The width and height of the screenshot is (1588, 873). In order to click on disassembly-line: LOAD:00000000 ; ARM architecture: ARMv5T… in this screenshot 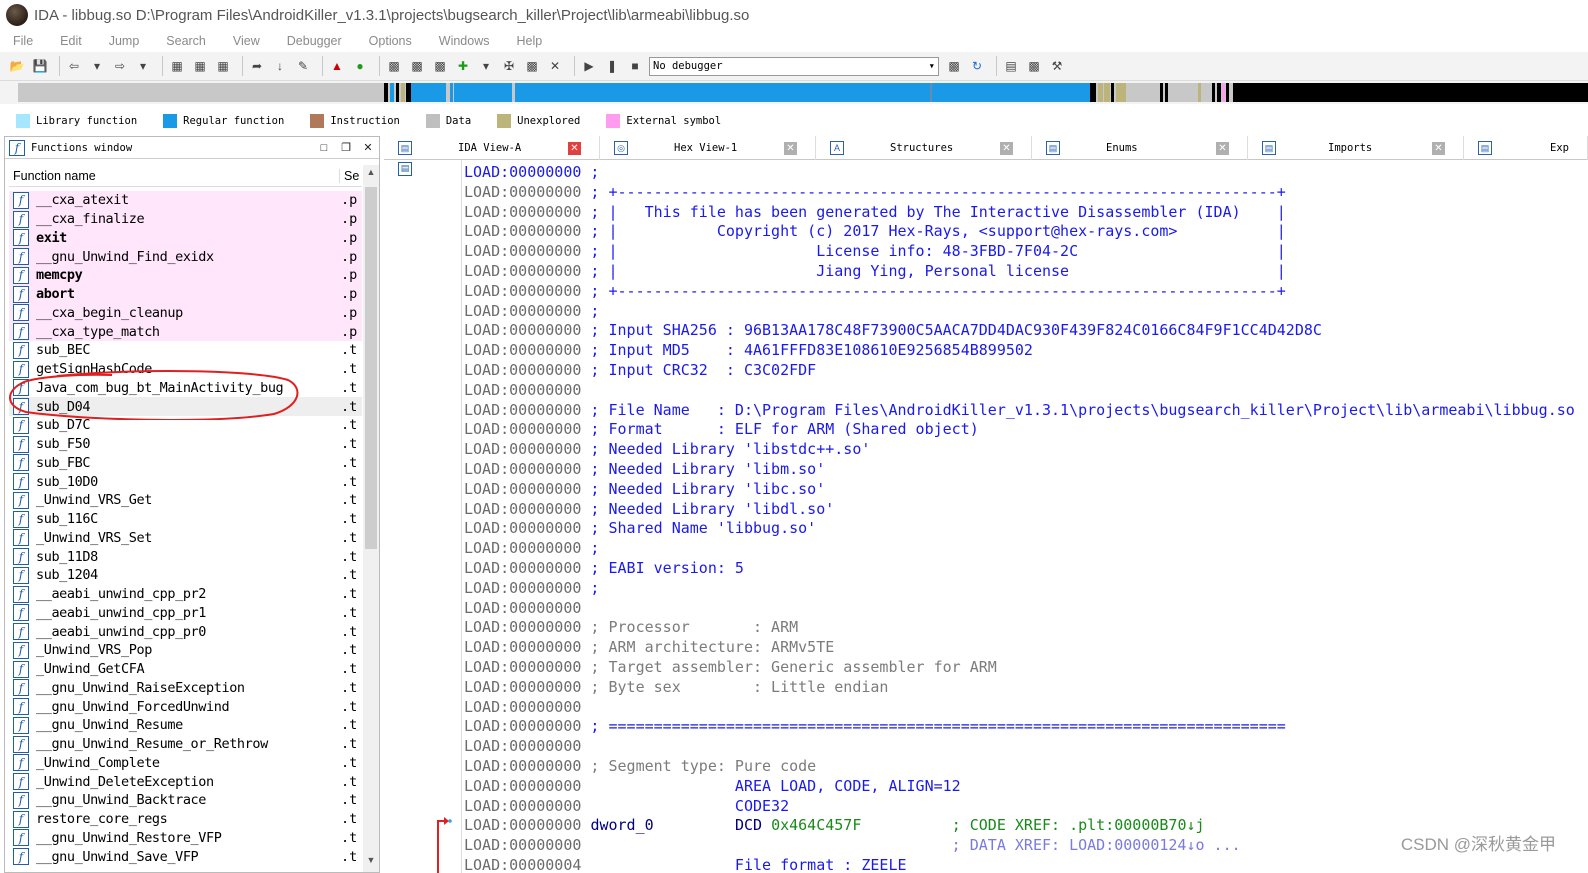, I will do `click(649, 648)`.